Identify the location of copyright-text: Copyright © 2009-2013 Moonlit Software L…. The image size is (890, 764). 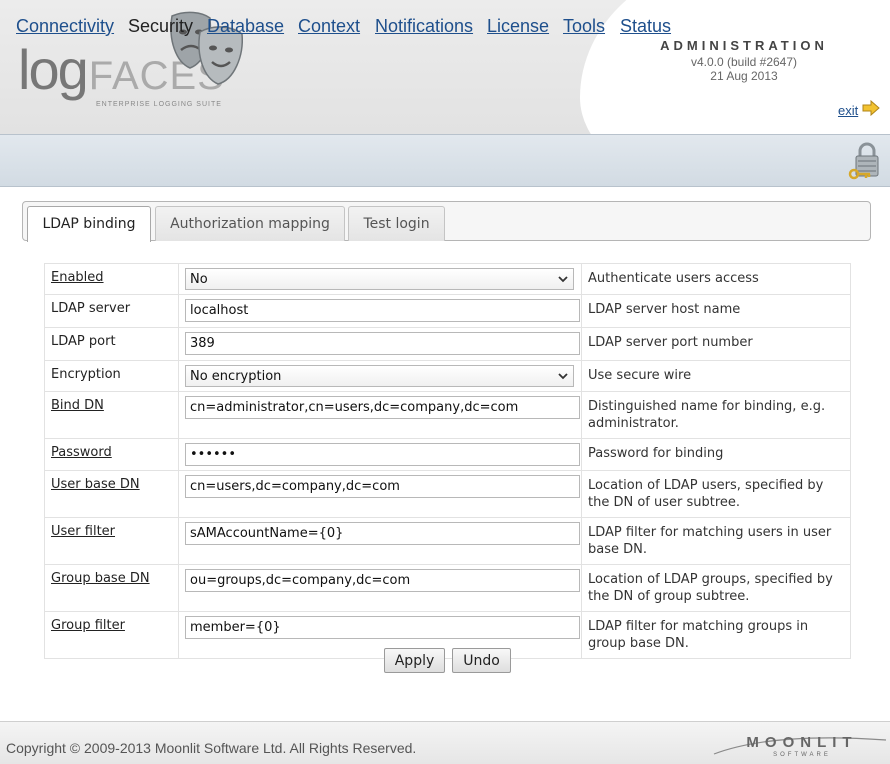
(211, 748).